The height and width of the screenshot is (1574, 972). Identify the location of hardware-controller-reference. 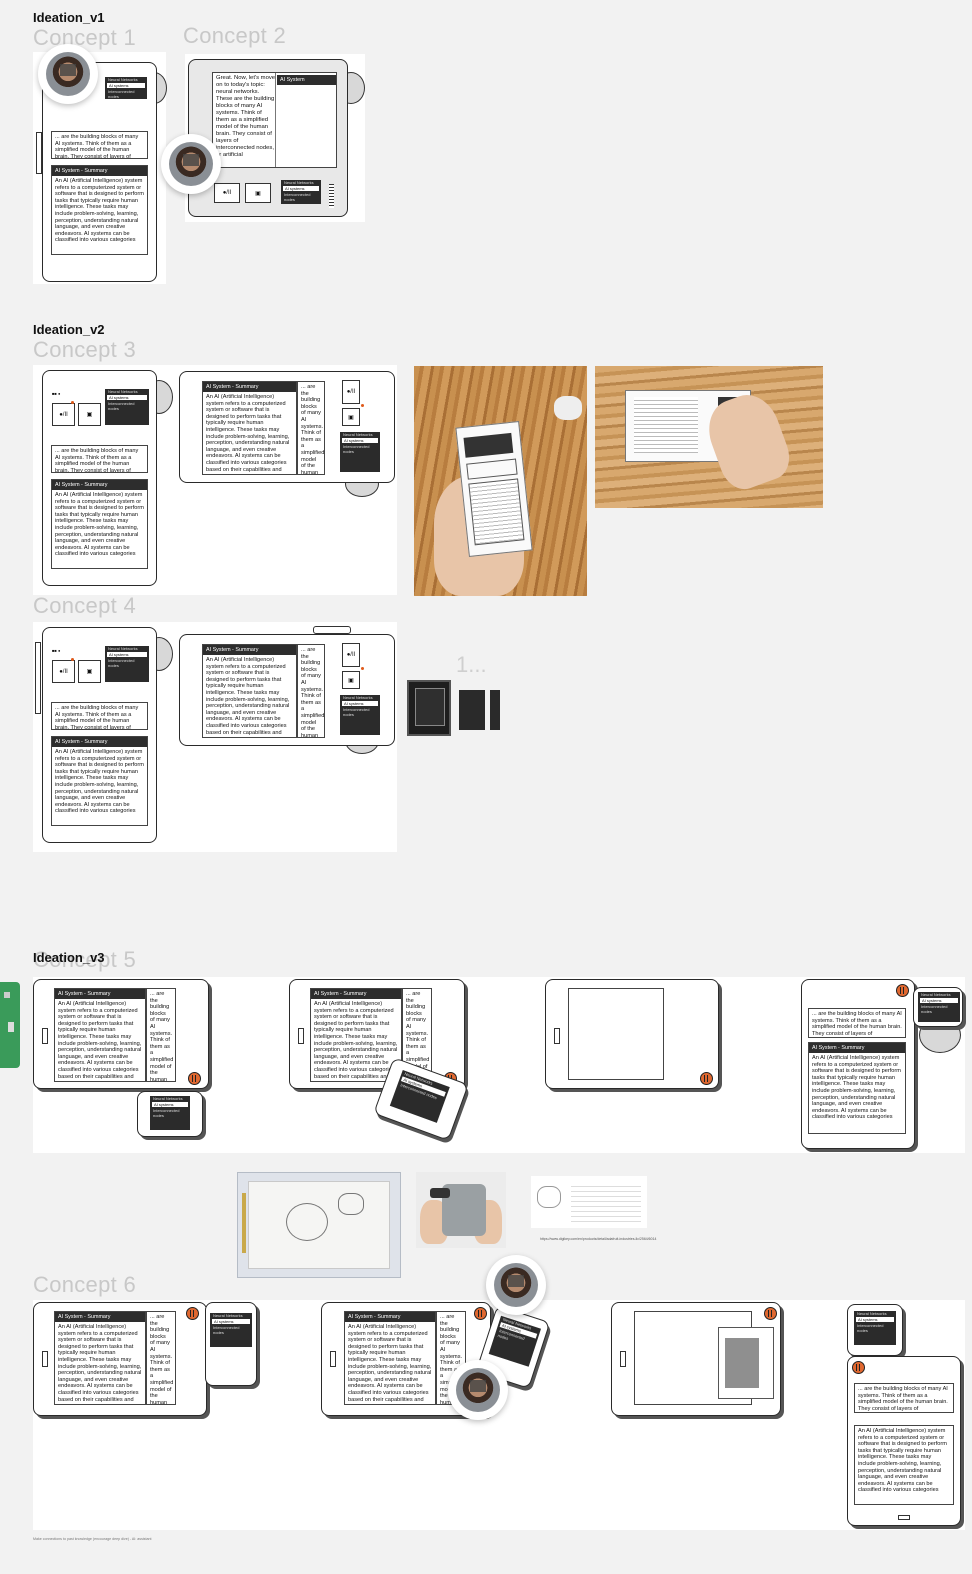
(461, 1210).